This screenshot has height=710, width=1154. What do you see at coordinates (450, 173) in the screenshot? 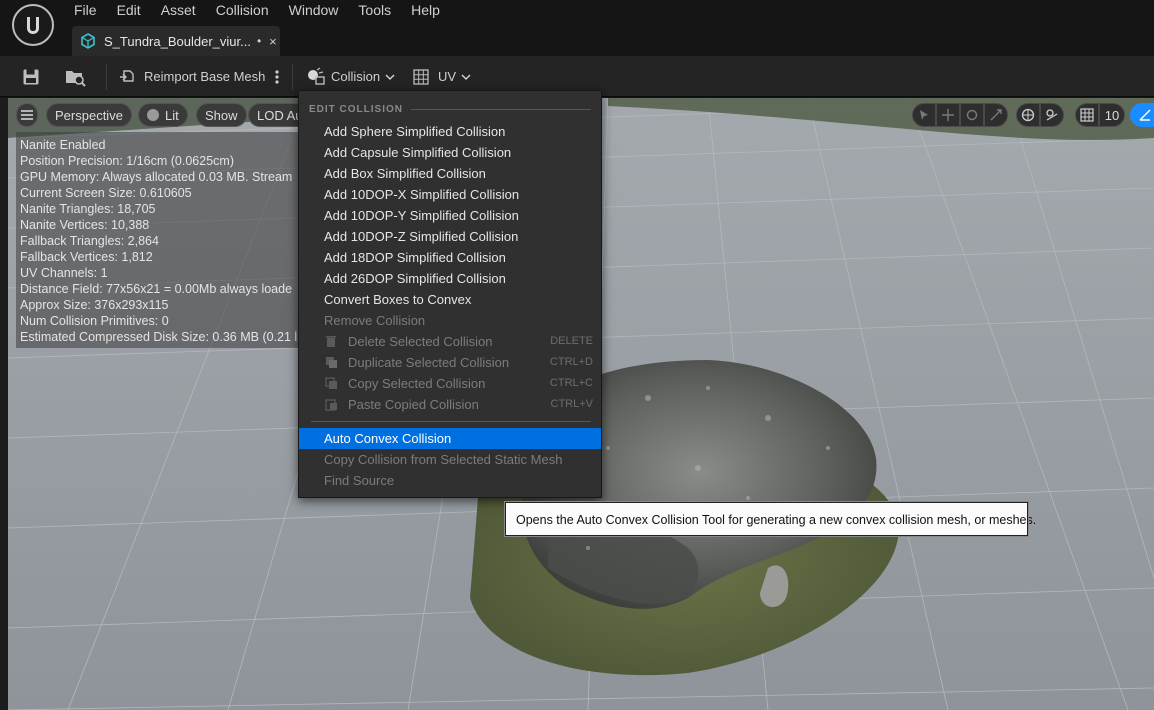
I see `add-box-collision-item: Add Box Simplified Collision` at bounding box center [450, 173].